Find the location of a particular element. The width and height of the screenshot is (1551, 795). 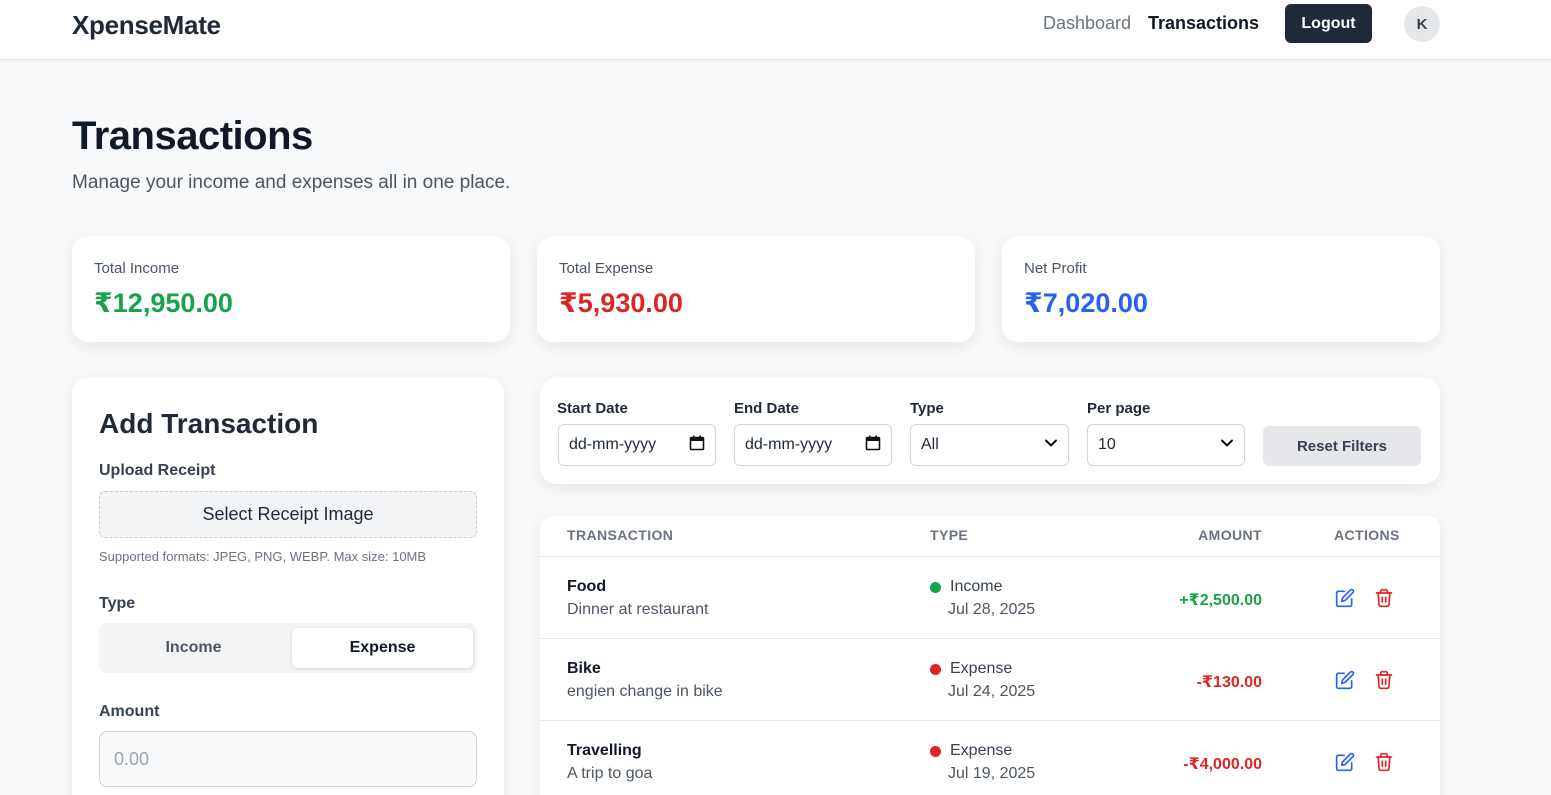

end-date-input: dd-mm-yyyy is located at coordinates (813, 445).